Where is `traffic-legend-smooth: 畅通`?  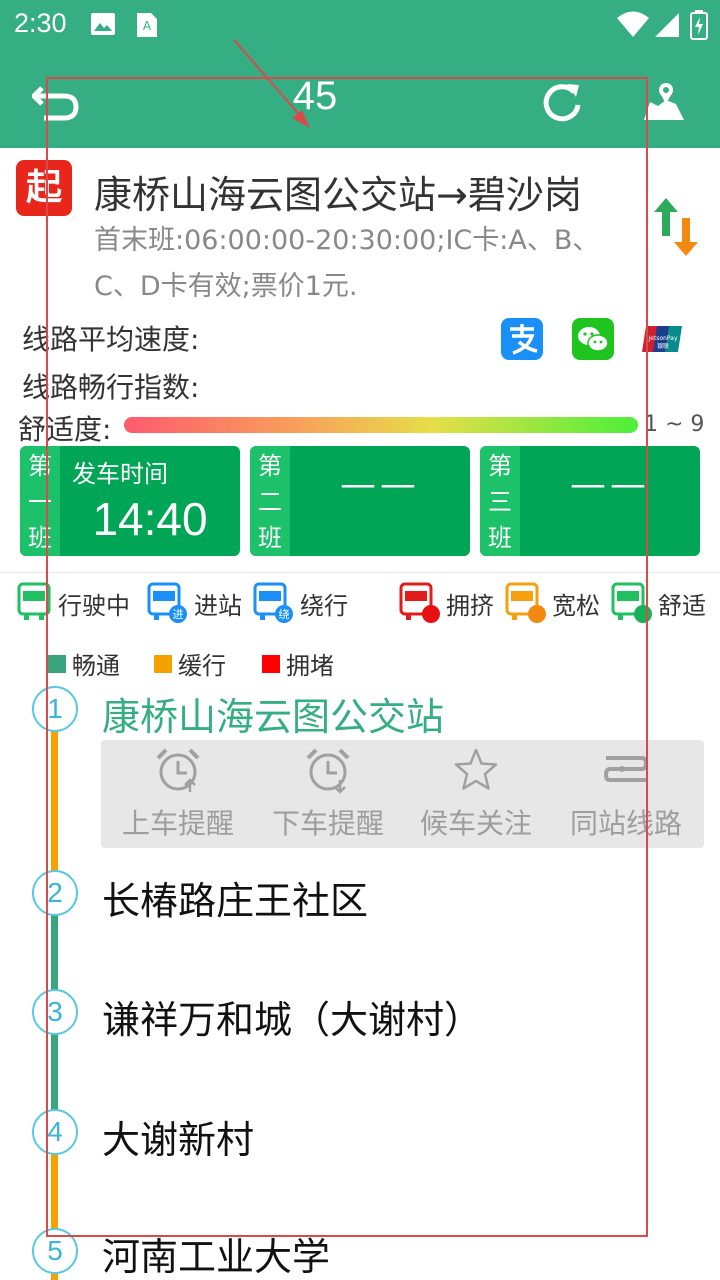 traffic-legend-smooth: 畅通 is located at coordinates (84, 663).